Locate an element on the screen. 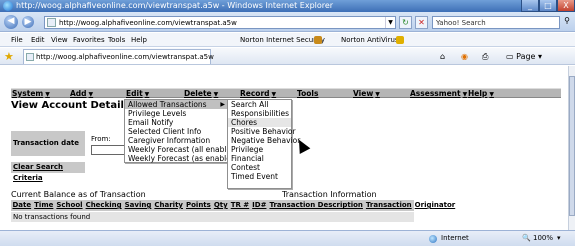 The width and height of the screenshot is (575, 246). appmenu-system: System ▼ is located at coordinates (31, 94).